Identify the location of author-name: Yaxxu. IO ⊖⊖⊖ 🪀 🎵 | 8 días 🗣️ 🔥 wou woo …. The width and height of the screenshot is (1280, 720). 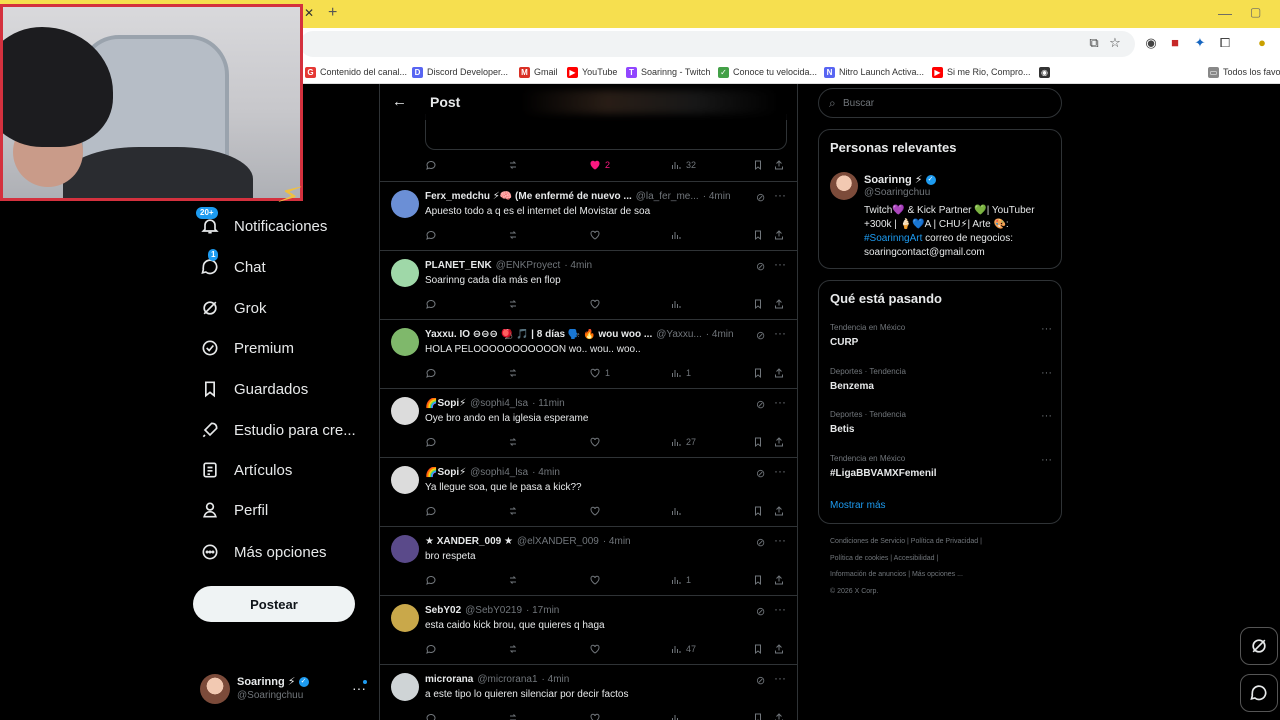
(538, 334).